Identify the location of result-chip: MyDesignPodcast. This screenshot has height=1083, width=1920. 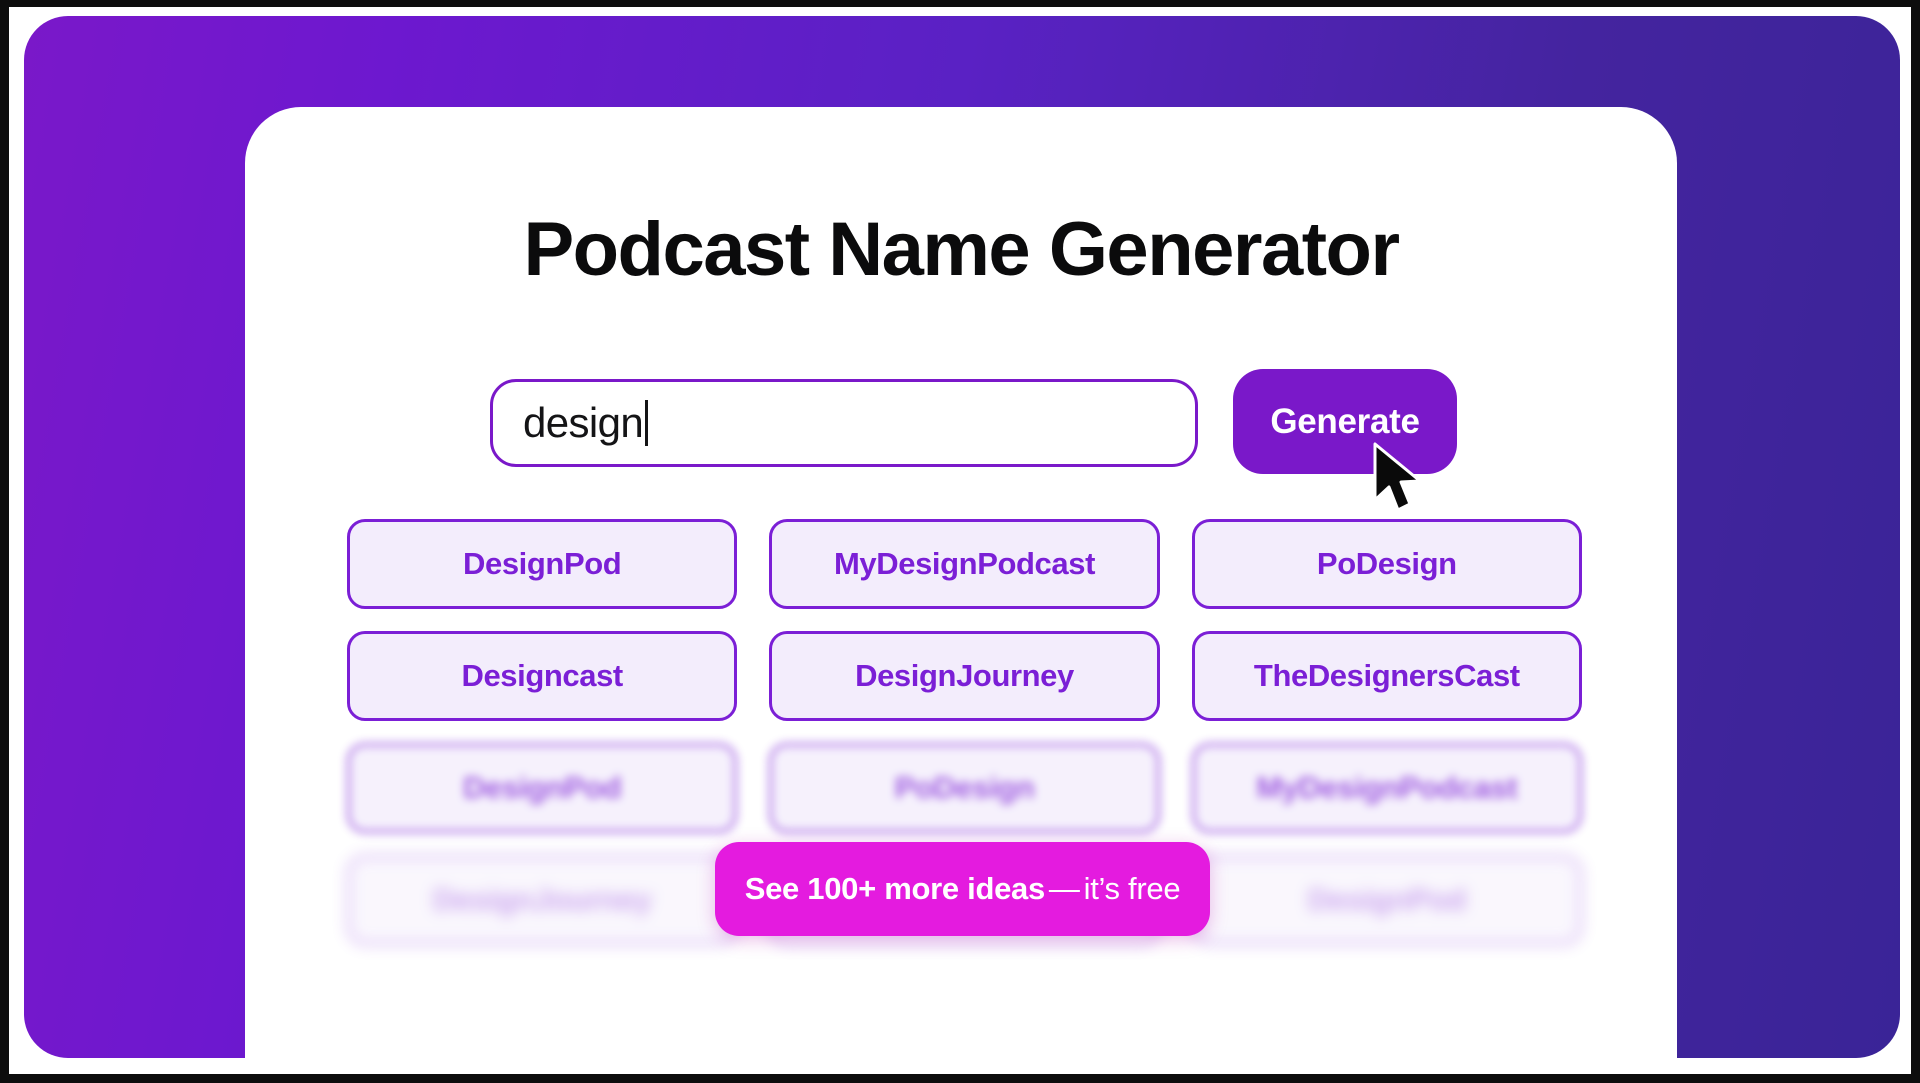
(964, 564).